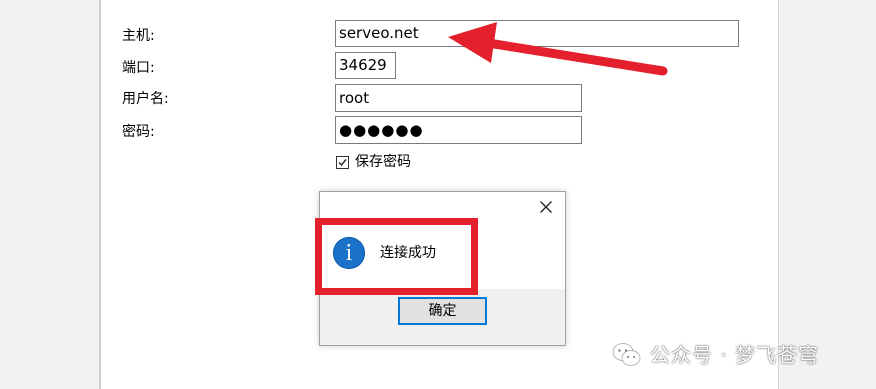 The image size is (876, 389). What do you see at coordinates (442, 311) in the screenshot?
I see `ok-button: 确定` at bounding box center [442, 311].